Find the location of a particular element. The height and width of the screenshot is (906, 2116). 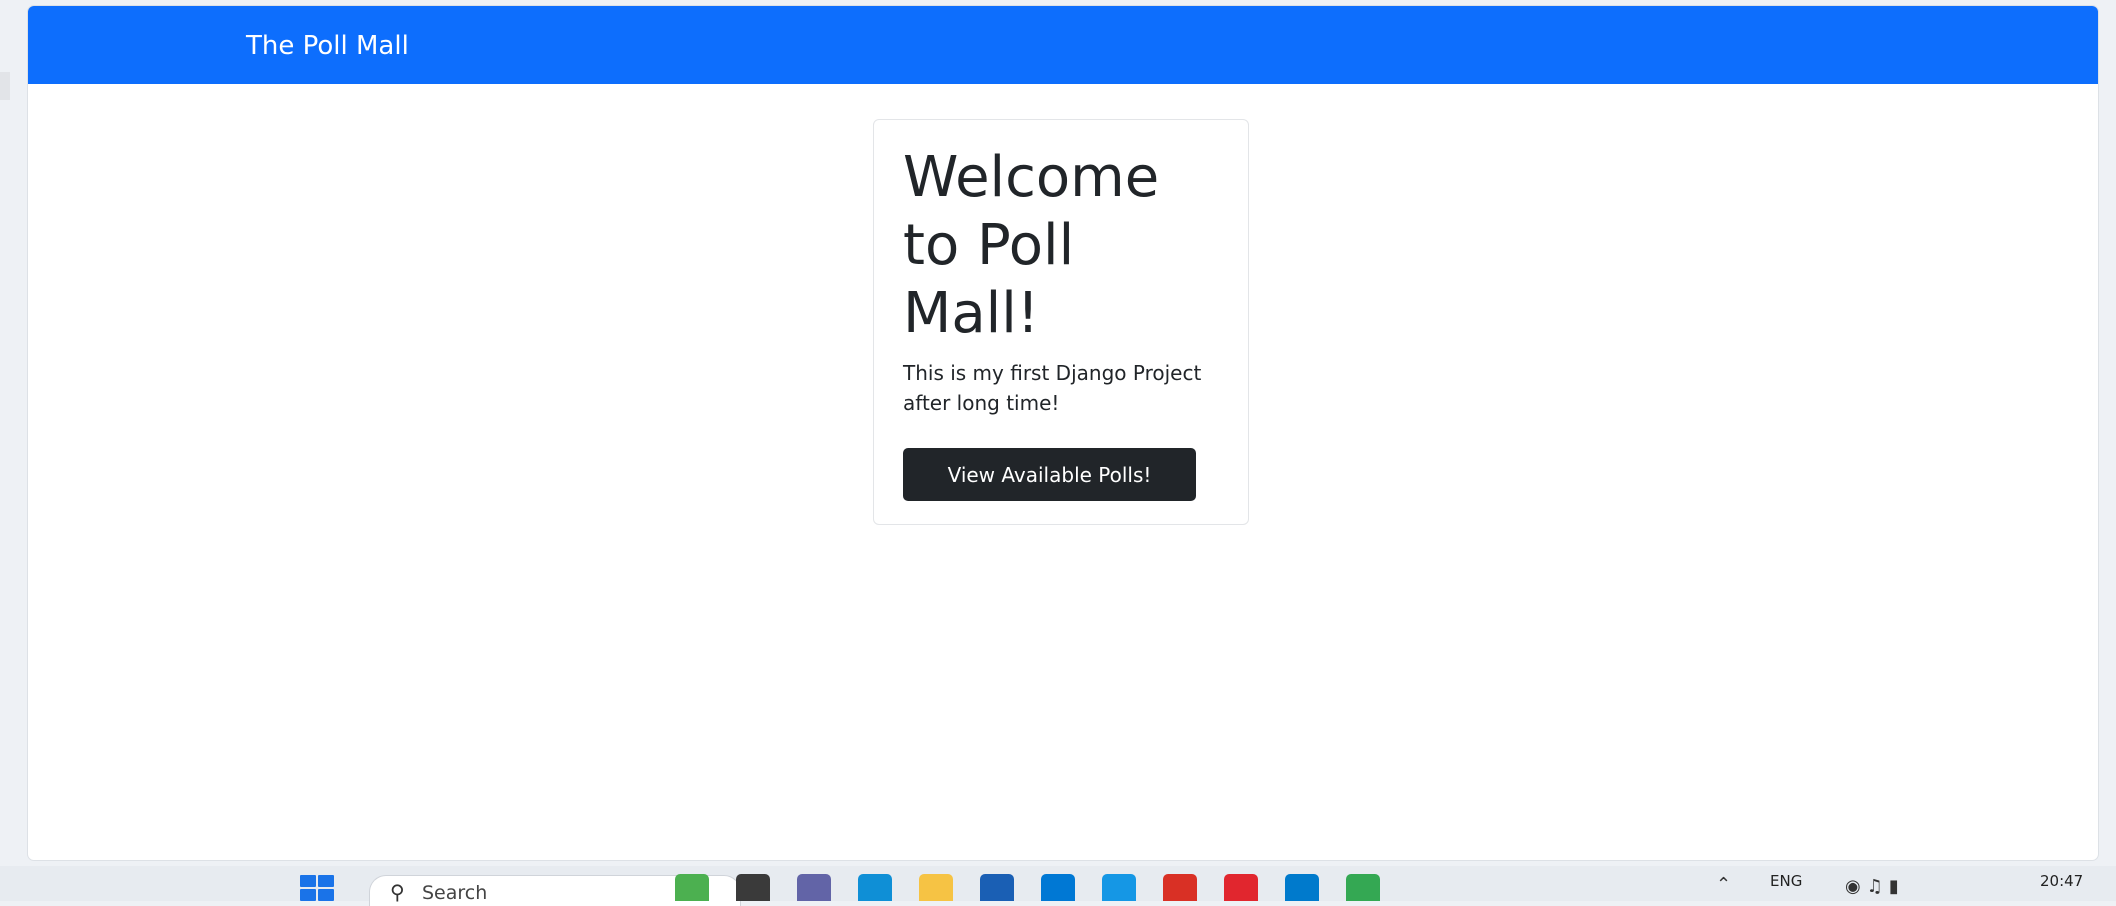

battery-icon: ▮ is located at coordinates (1896, 886).